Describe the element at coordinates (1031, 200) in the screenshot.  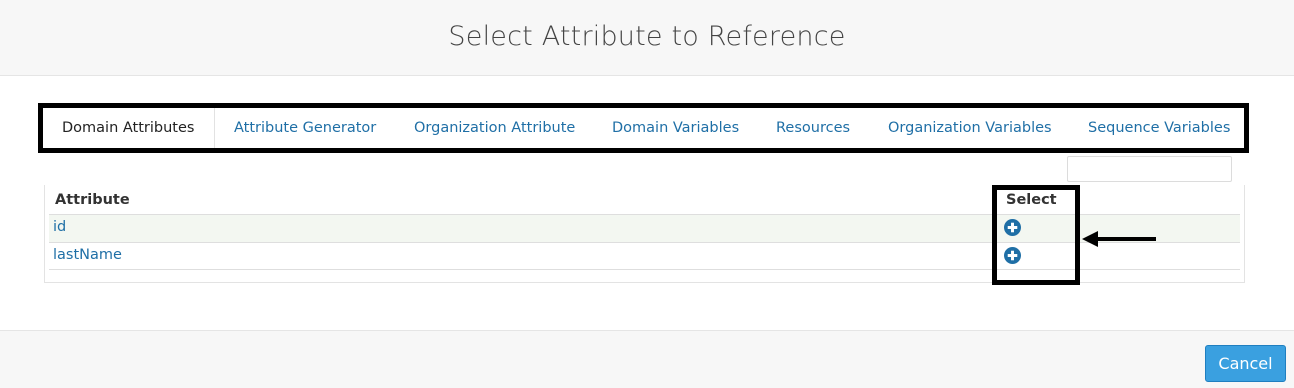
I see `column-header-select: Select` at that location.